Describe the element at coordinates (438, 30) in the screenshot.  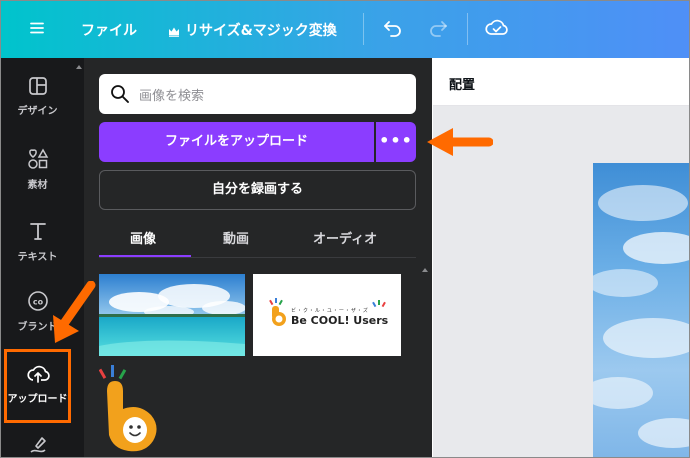
I see `redo-icon` at that location.